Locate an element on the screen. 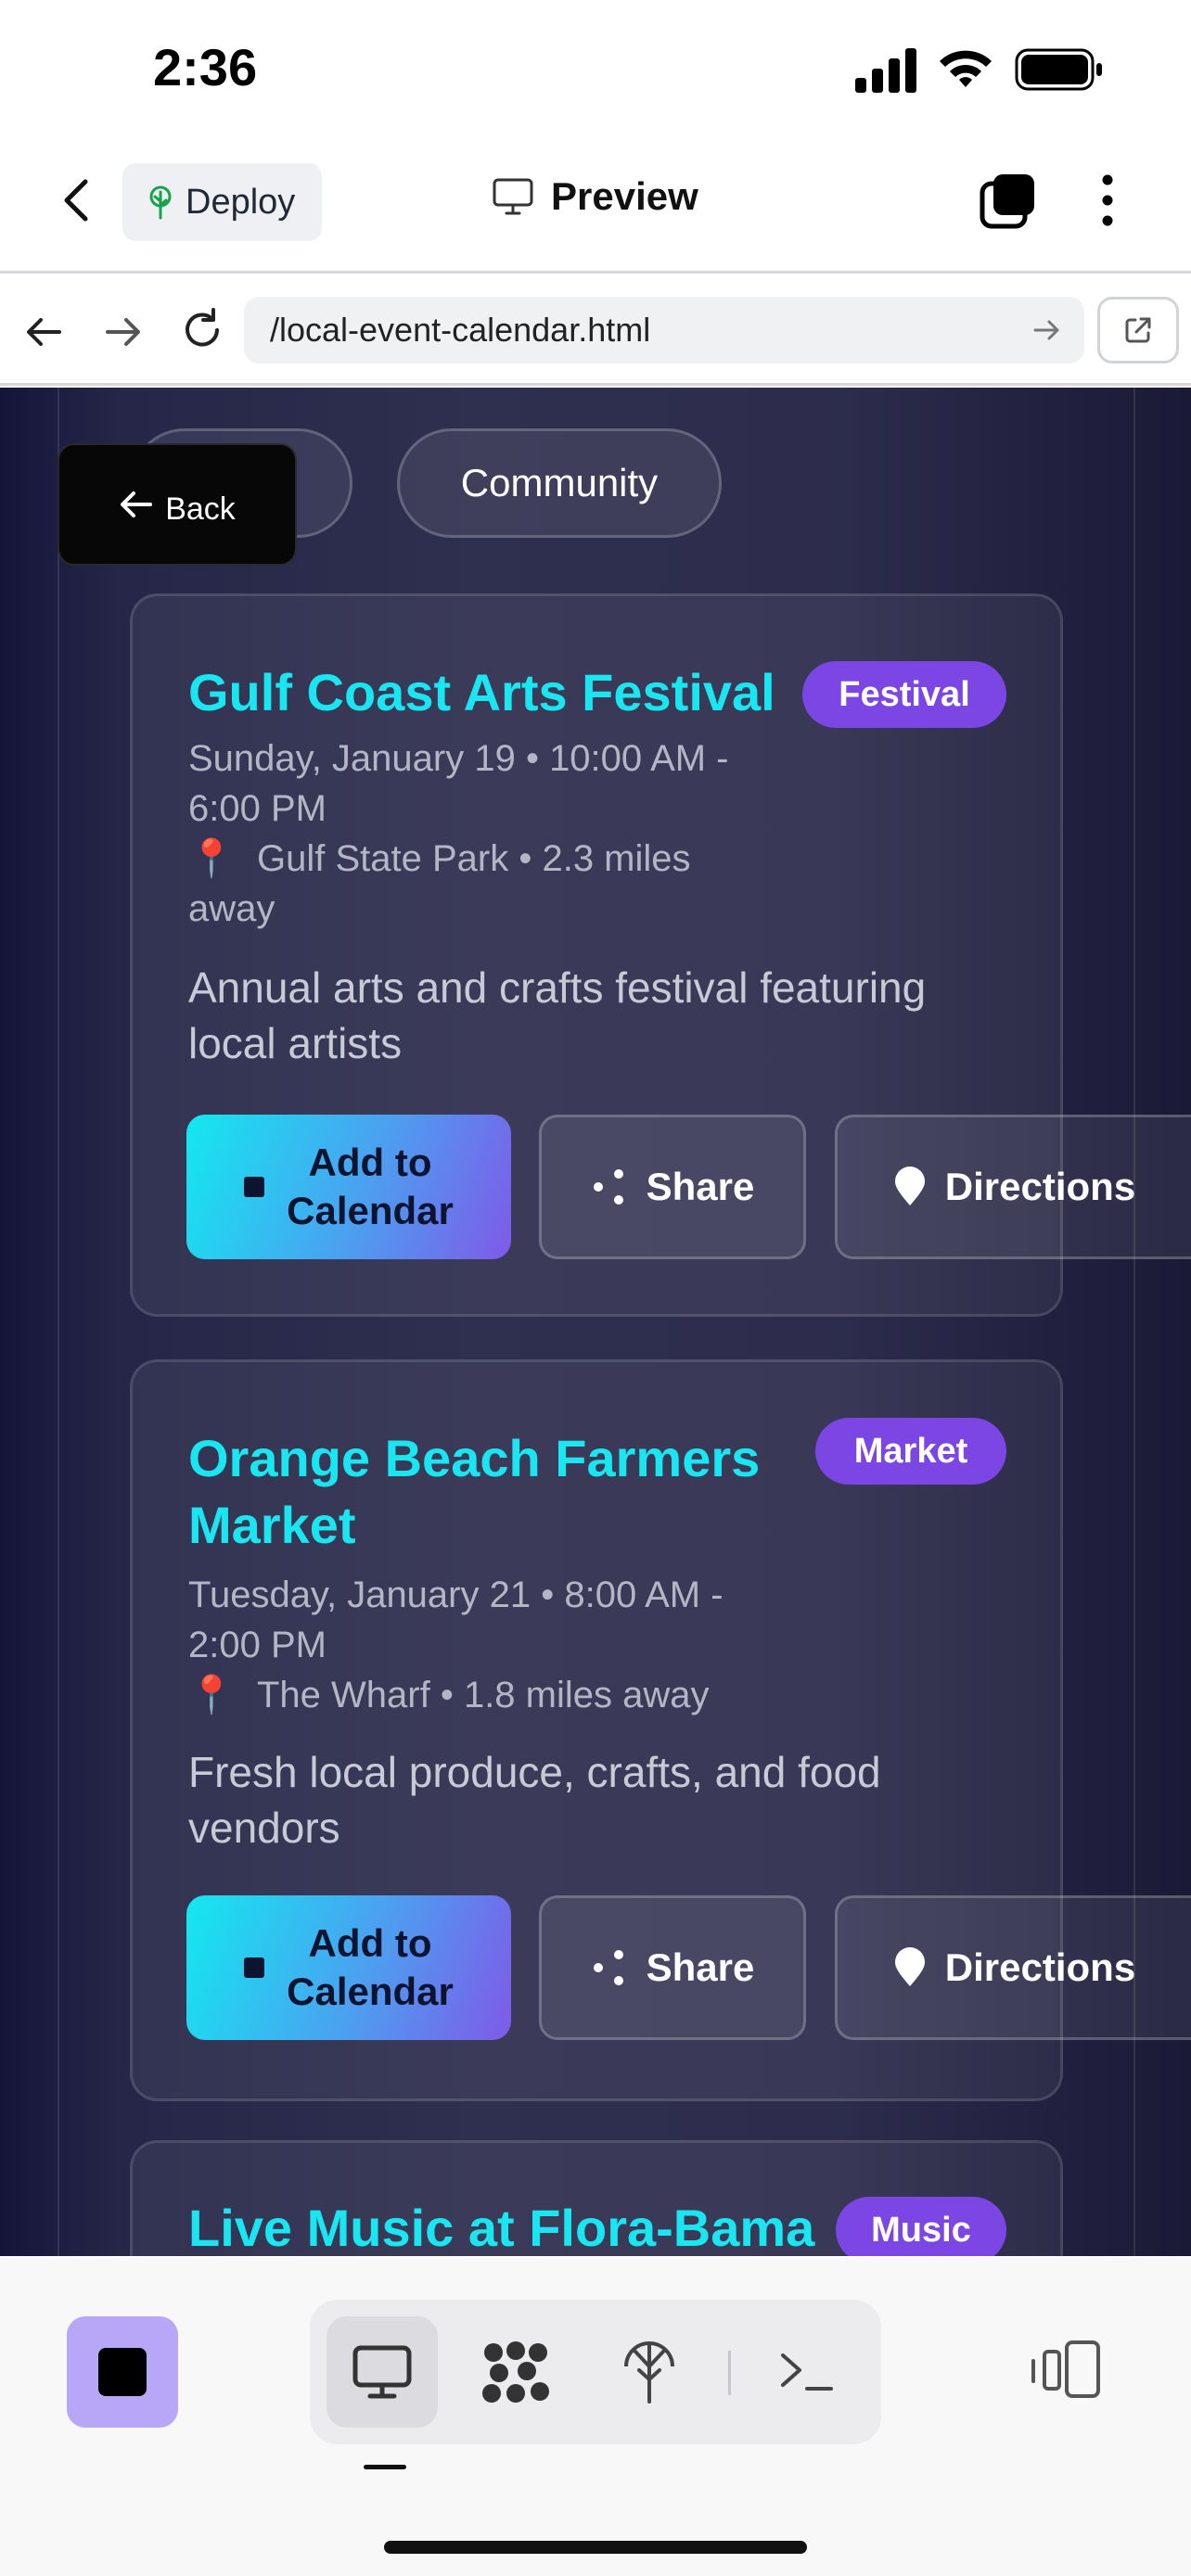 This screenshot has height=2576, width=1191. event-title: Orange Beach Farmers Market is located at coordinates (474, 1492).